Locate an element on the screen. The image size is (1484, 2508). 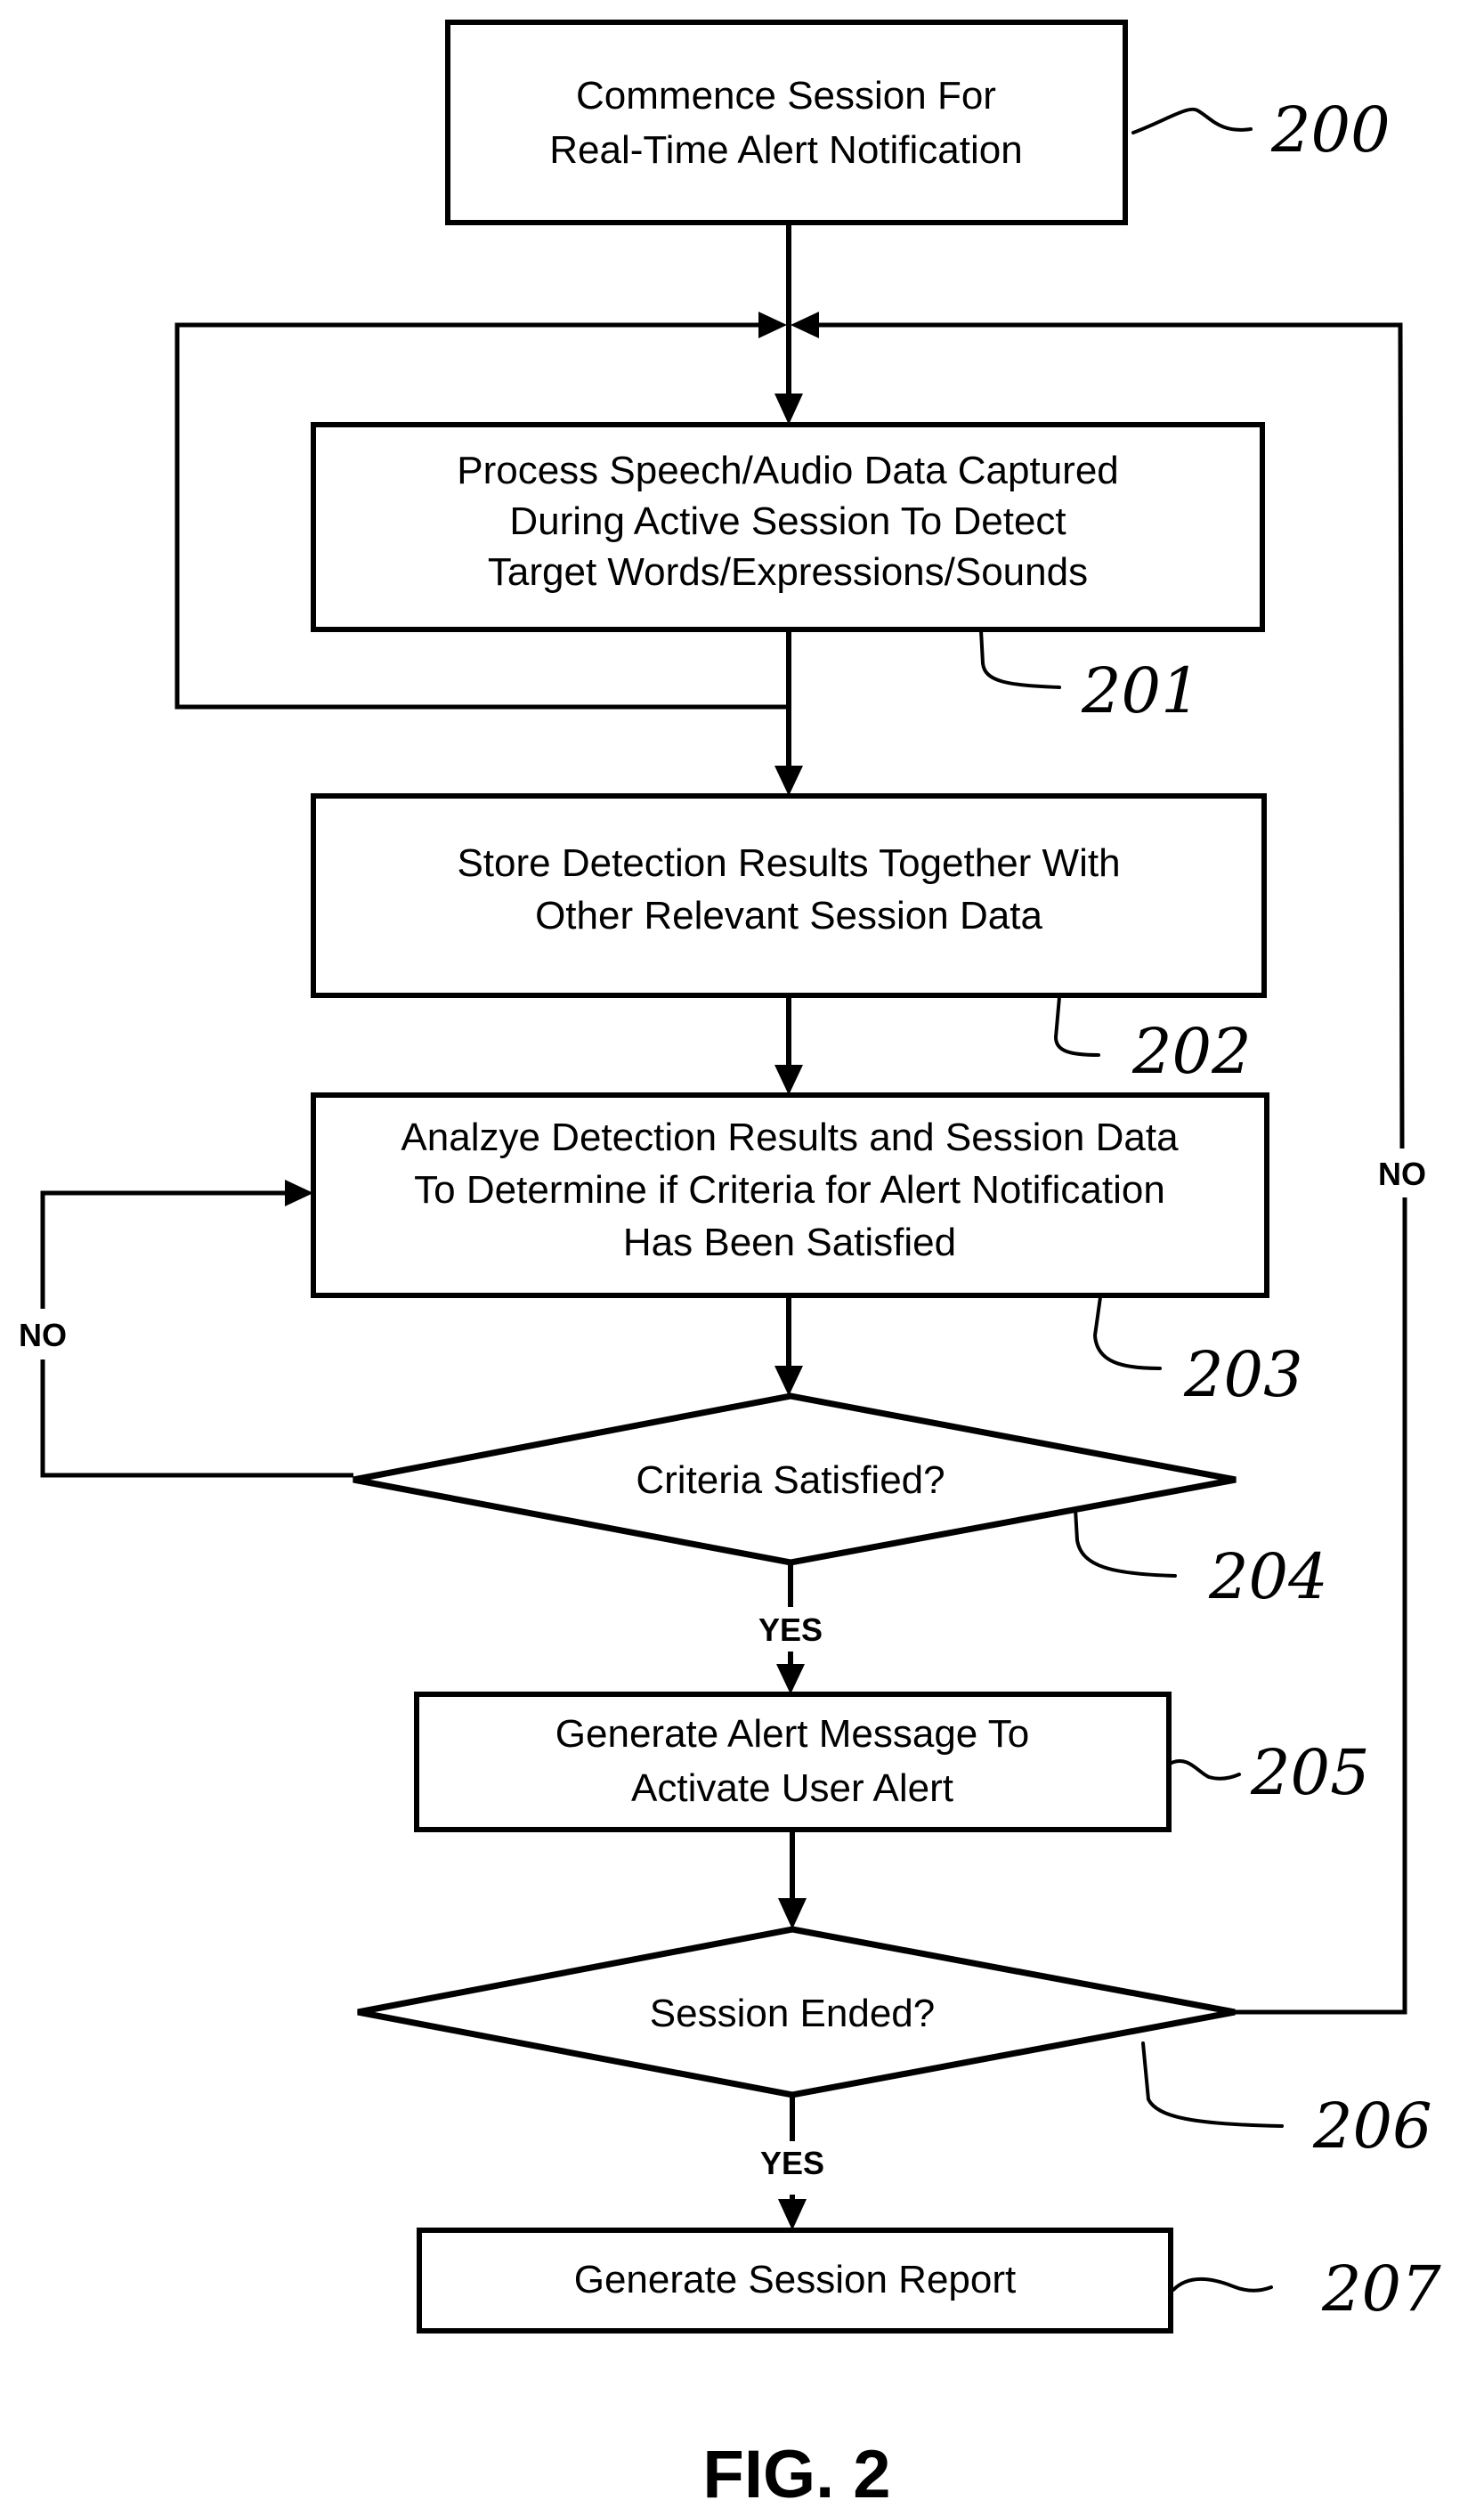
step-201-line-2: During Active Session To Detect is located at coordinates (787, 521).